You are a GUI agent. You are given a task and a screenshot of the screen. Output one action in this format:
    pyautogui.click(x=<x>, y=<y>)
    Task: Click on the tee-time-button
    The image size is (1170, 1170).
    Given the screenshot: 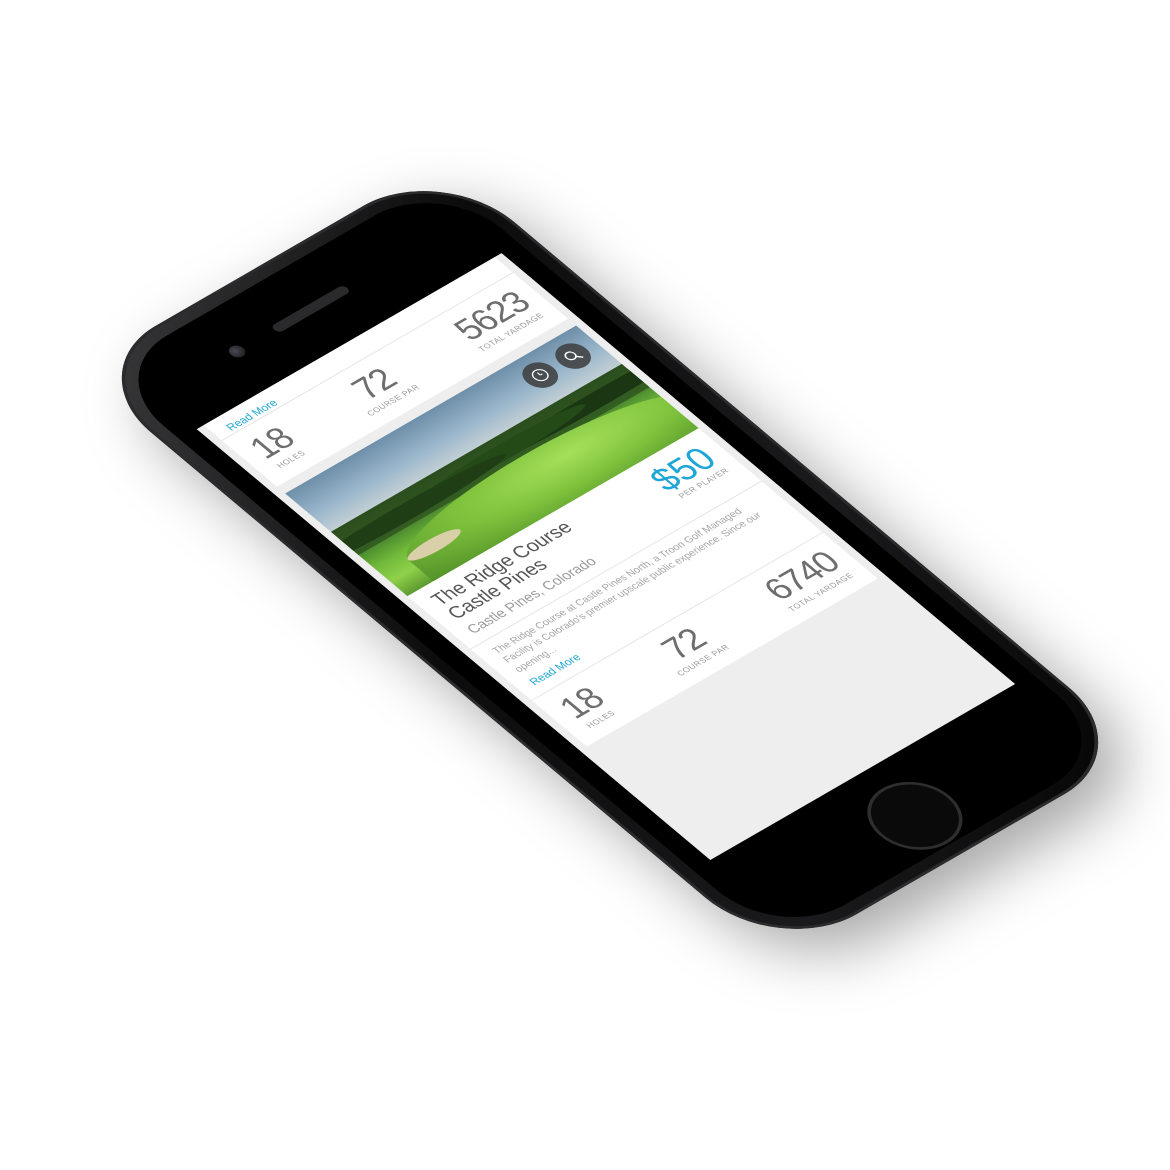 What is the action you would take?
    pyautogui.click(x=540, y=375)
    